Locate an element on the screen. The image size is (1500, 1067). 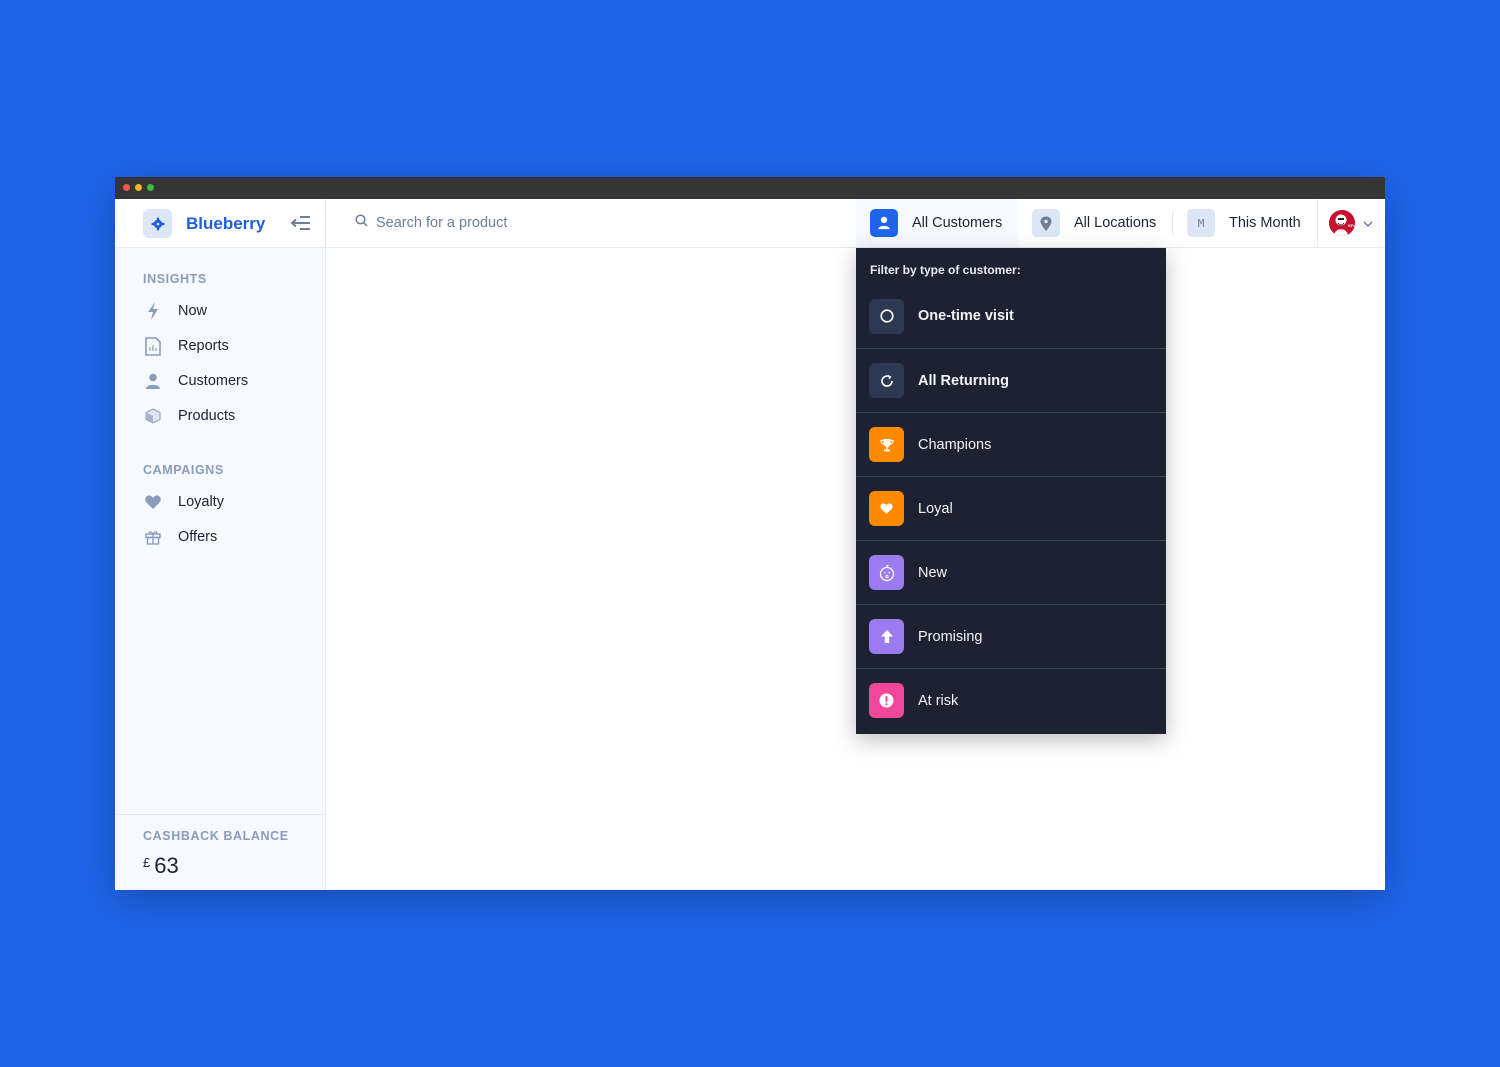
period-filter-button: M This Month is located at coordinates (1244, 223).